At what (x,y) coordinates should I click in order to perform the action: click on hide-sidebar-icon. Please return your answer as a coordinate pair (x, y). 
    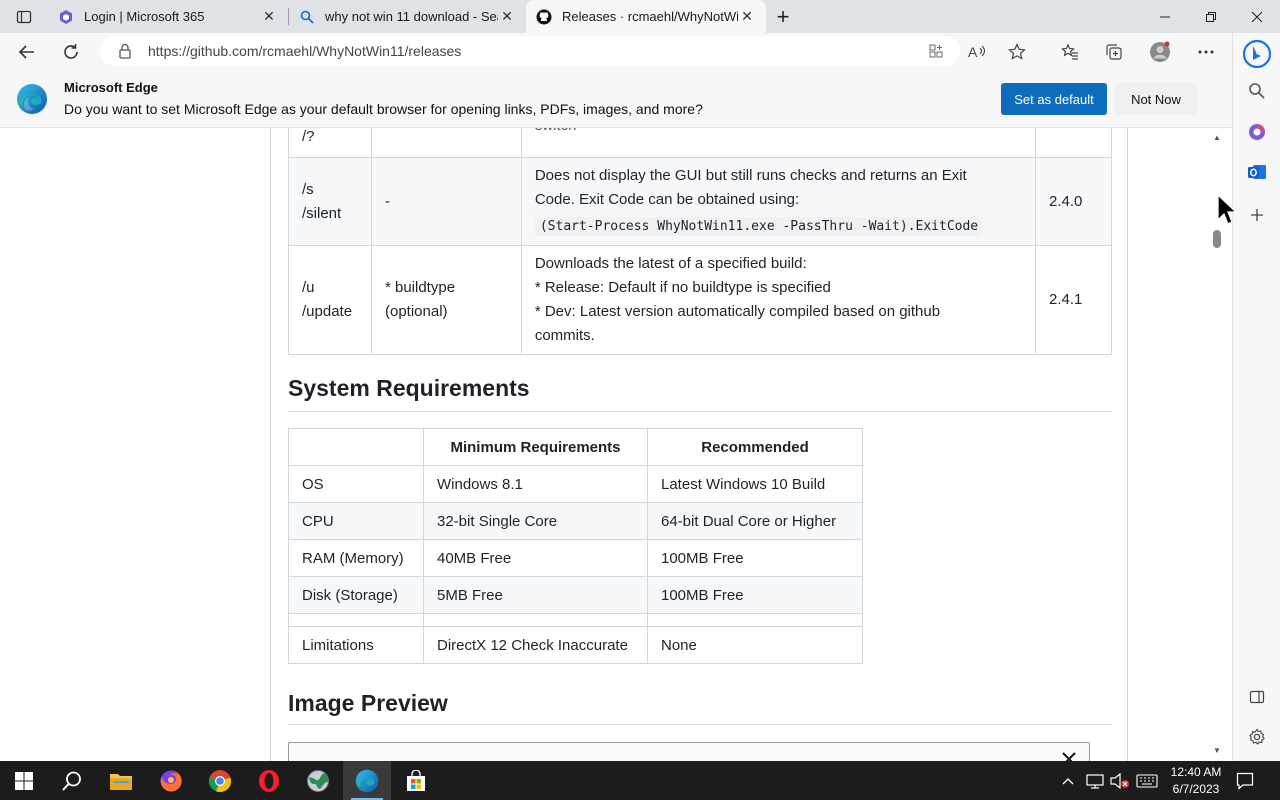
    Looking at the image, I should click on (1257, 697).